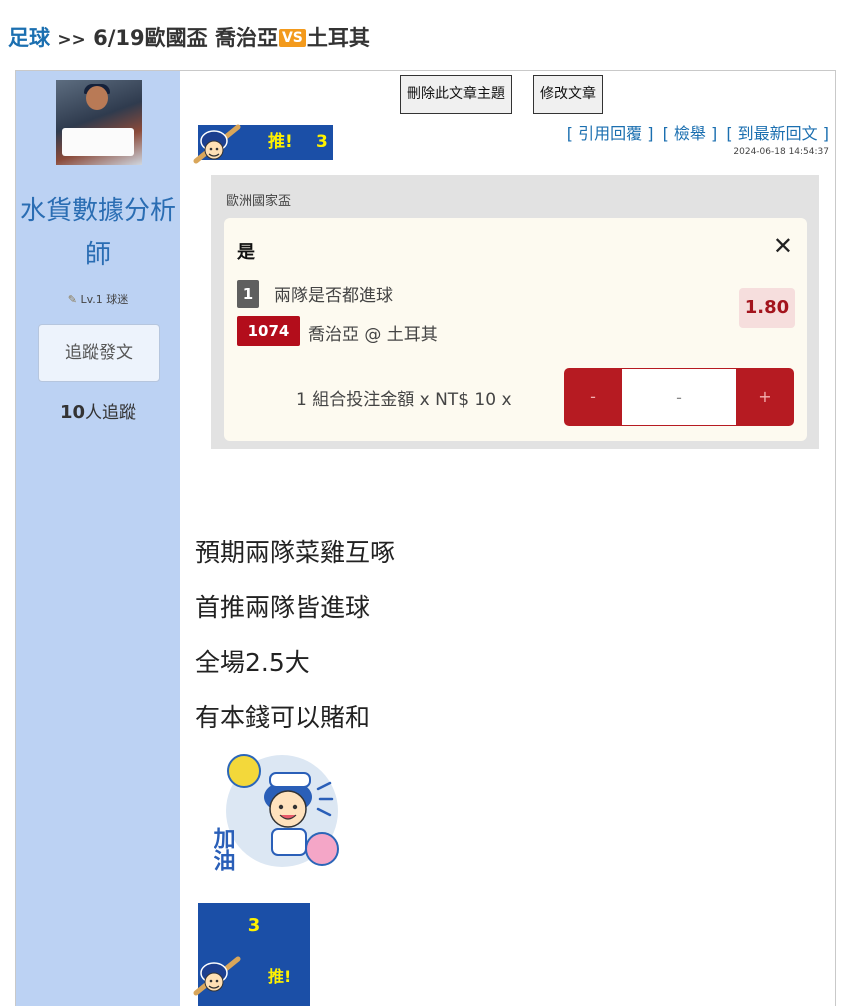 The image size is (850, 1006). Describe the element at coordinates (104, 299) in the screenshot. I see `author-level-text: Lv.1 球迷` at that location.